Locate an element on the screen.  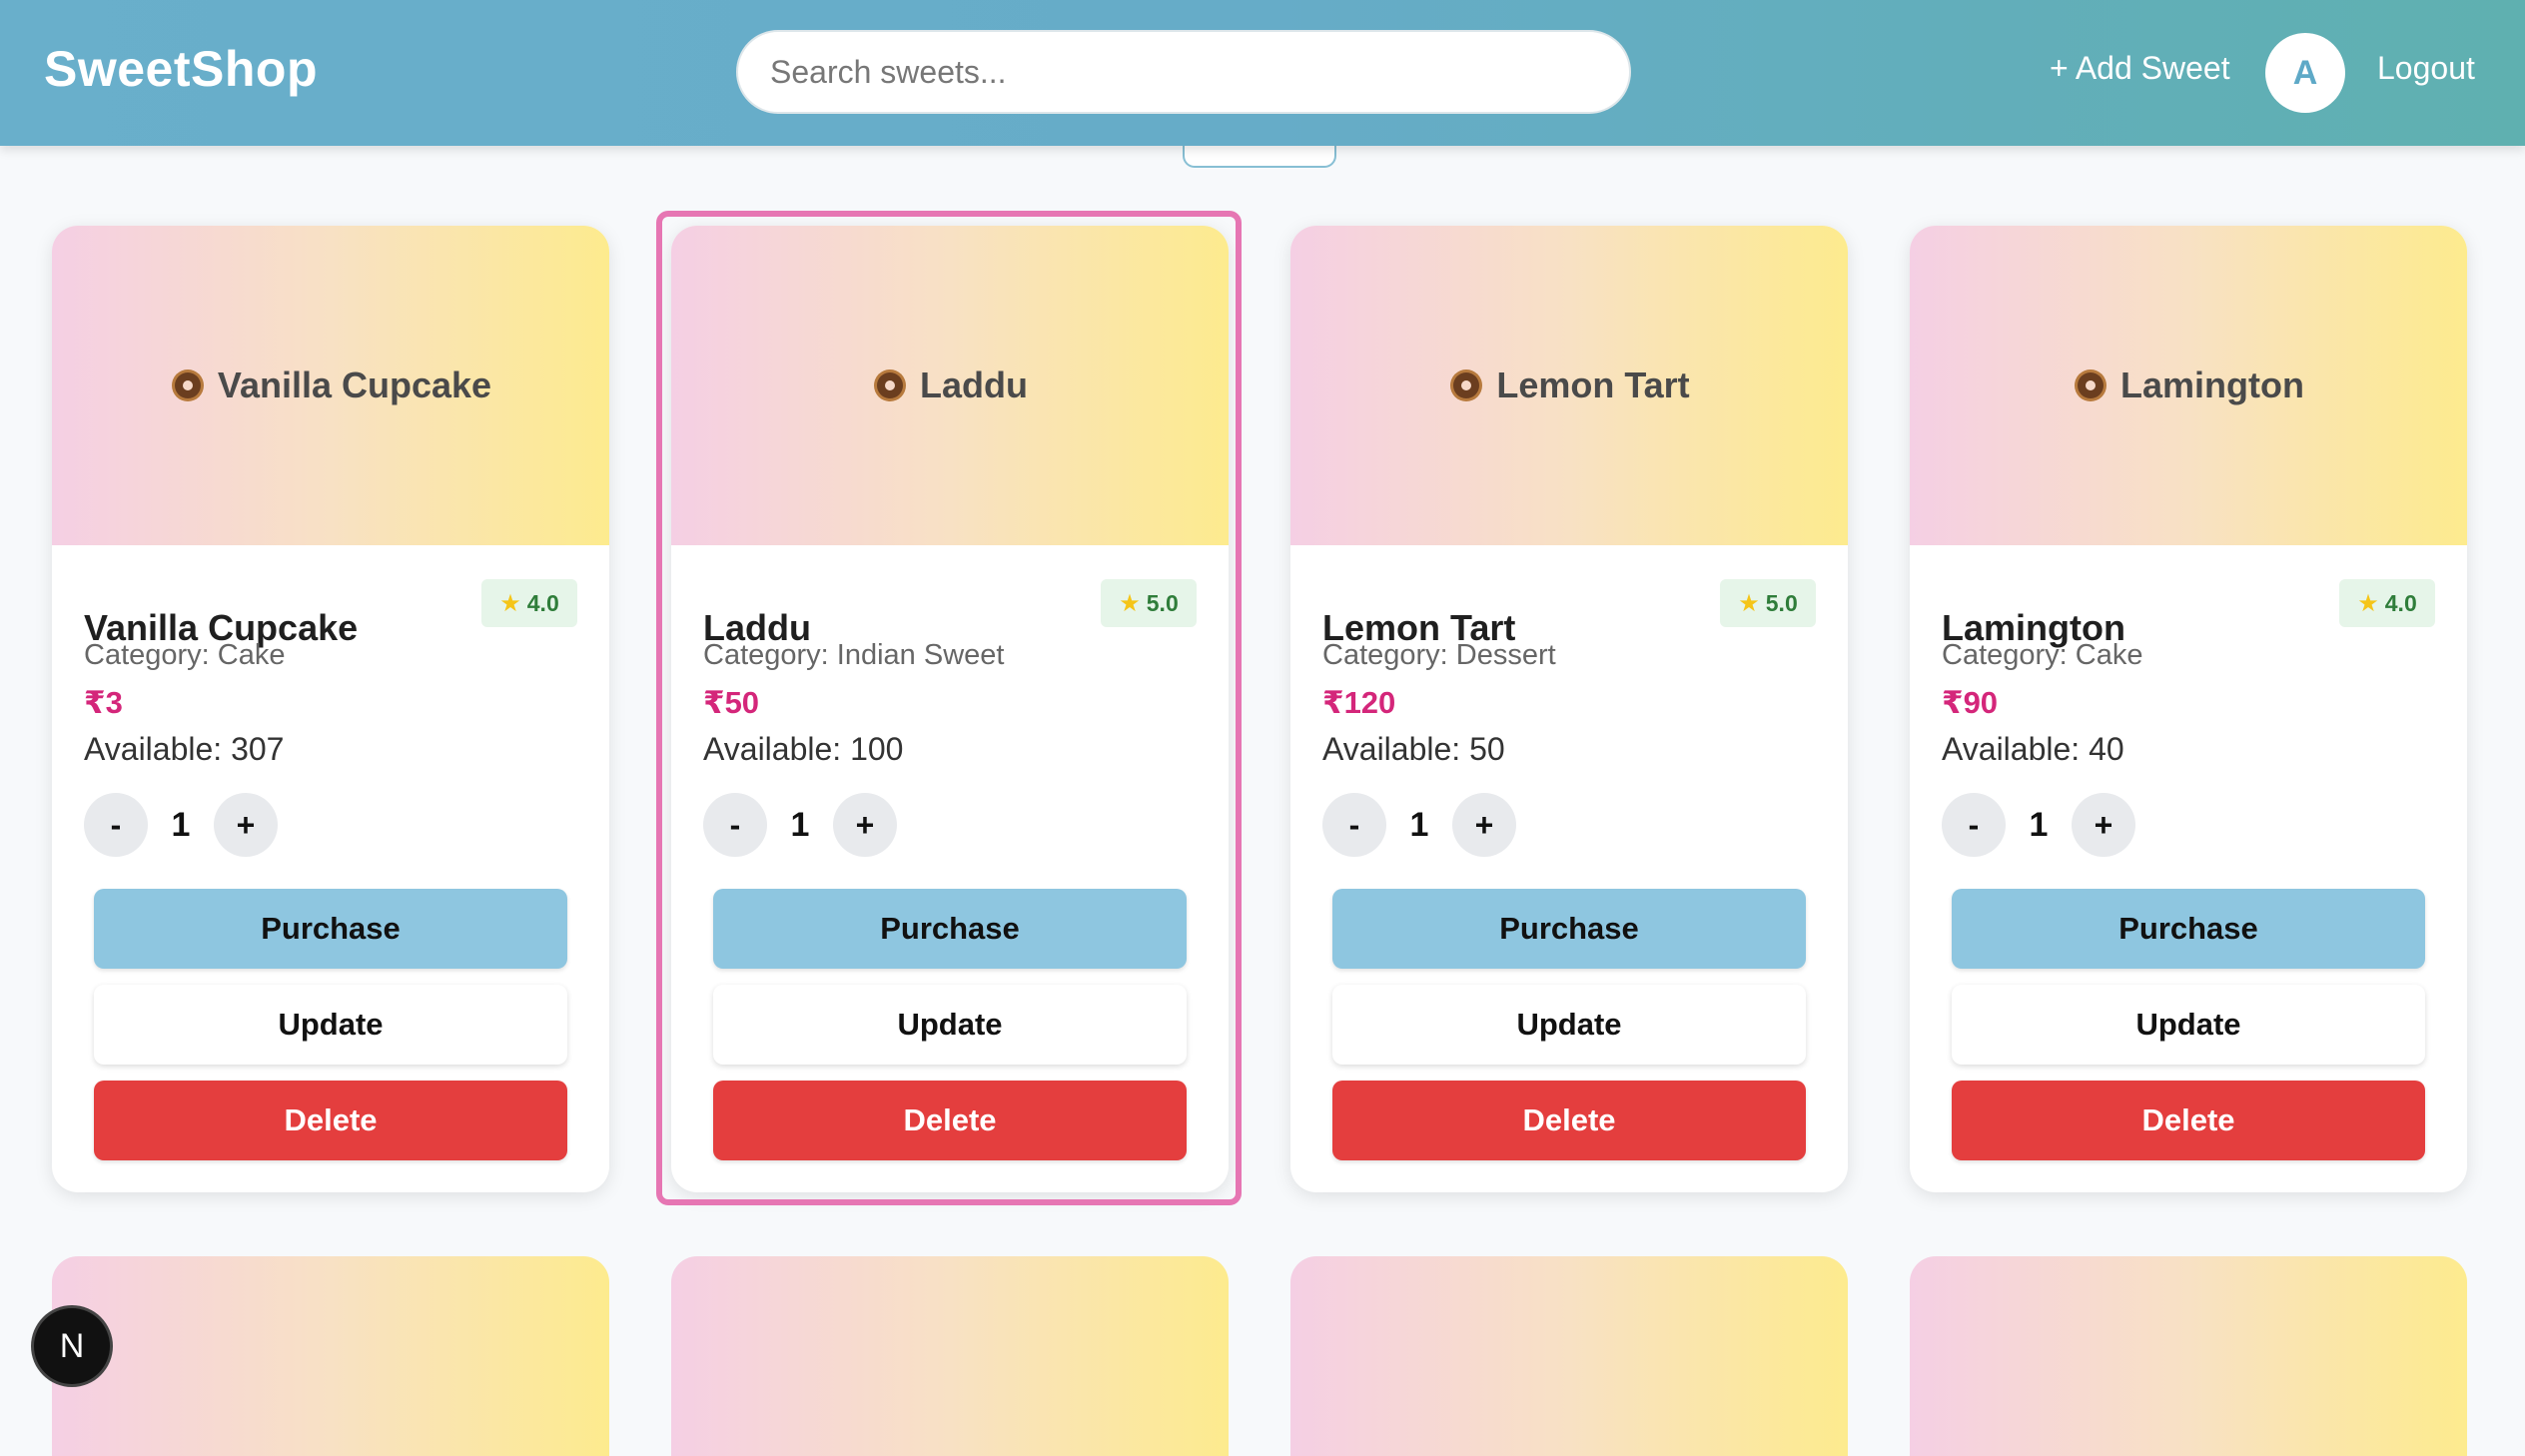
card-available: Available: 307 is located at coordinates (185, 749).